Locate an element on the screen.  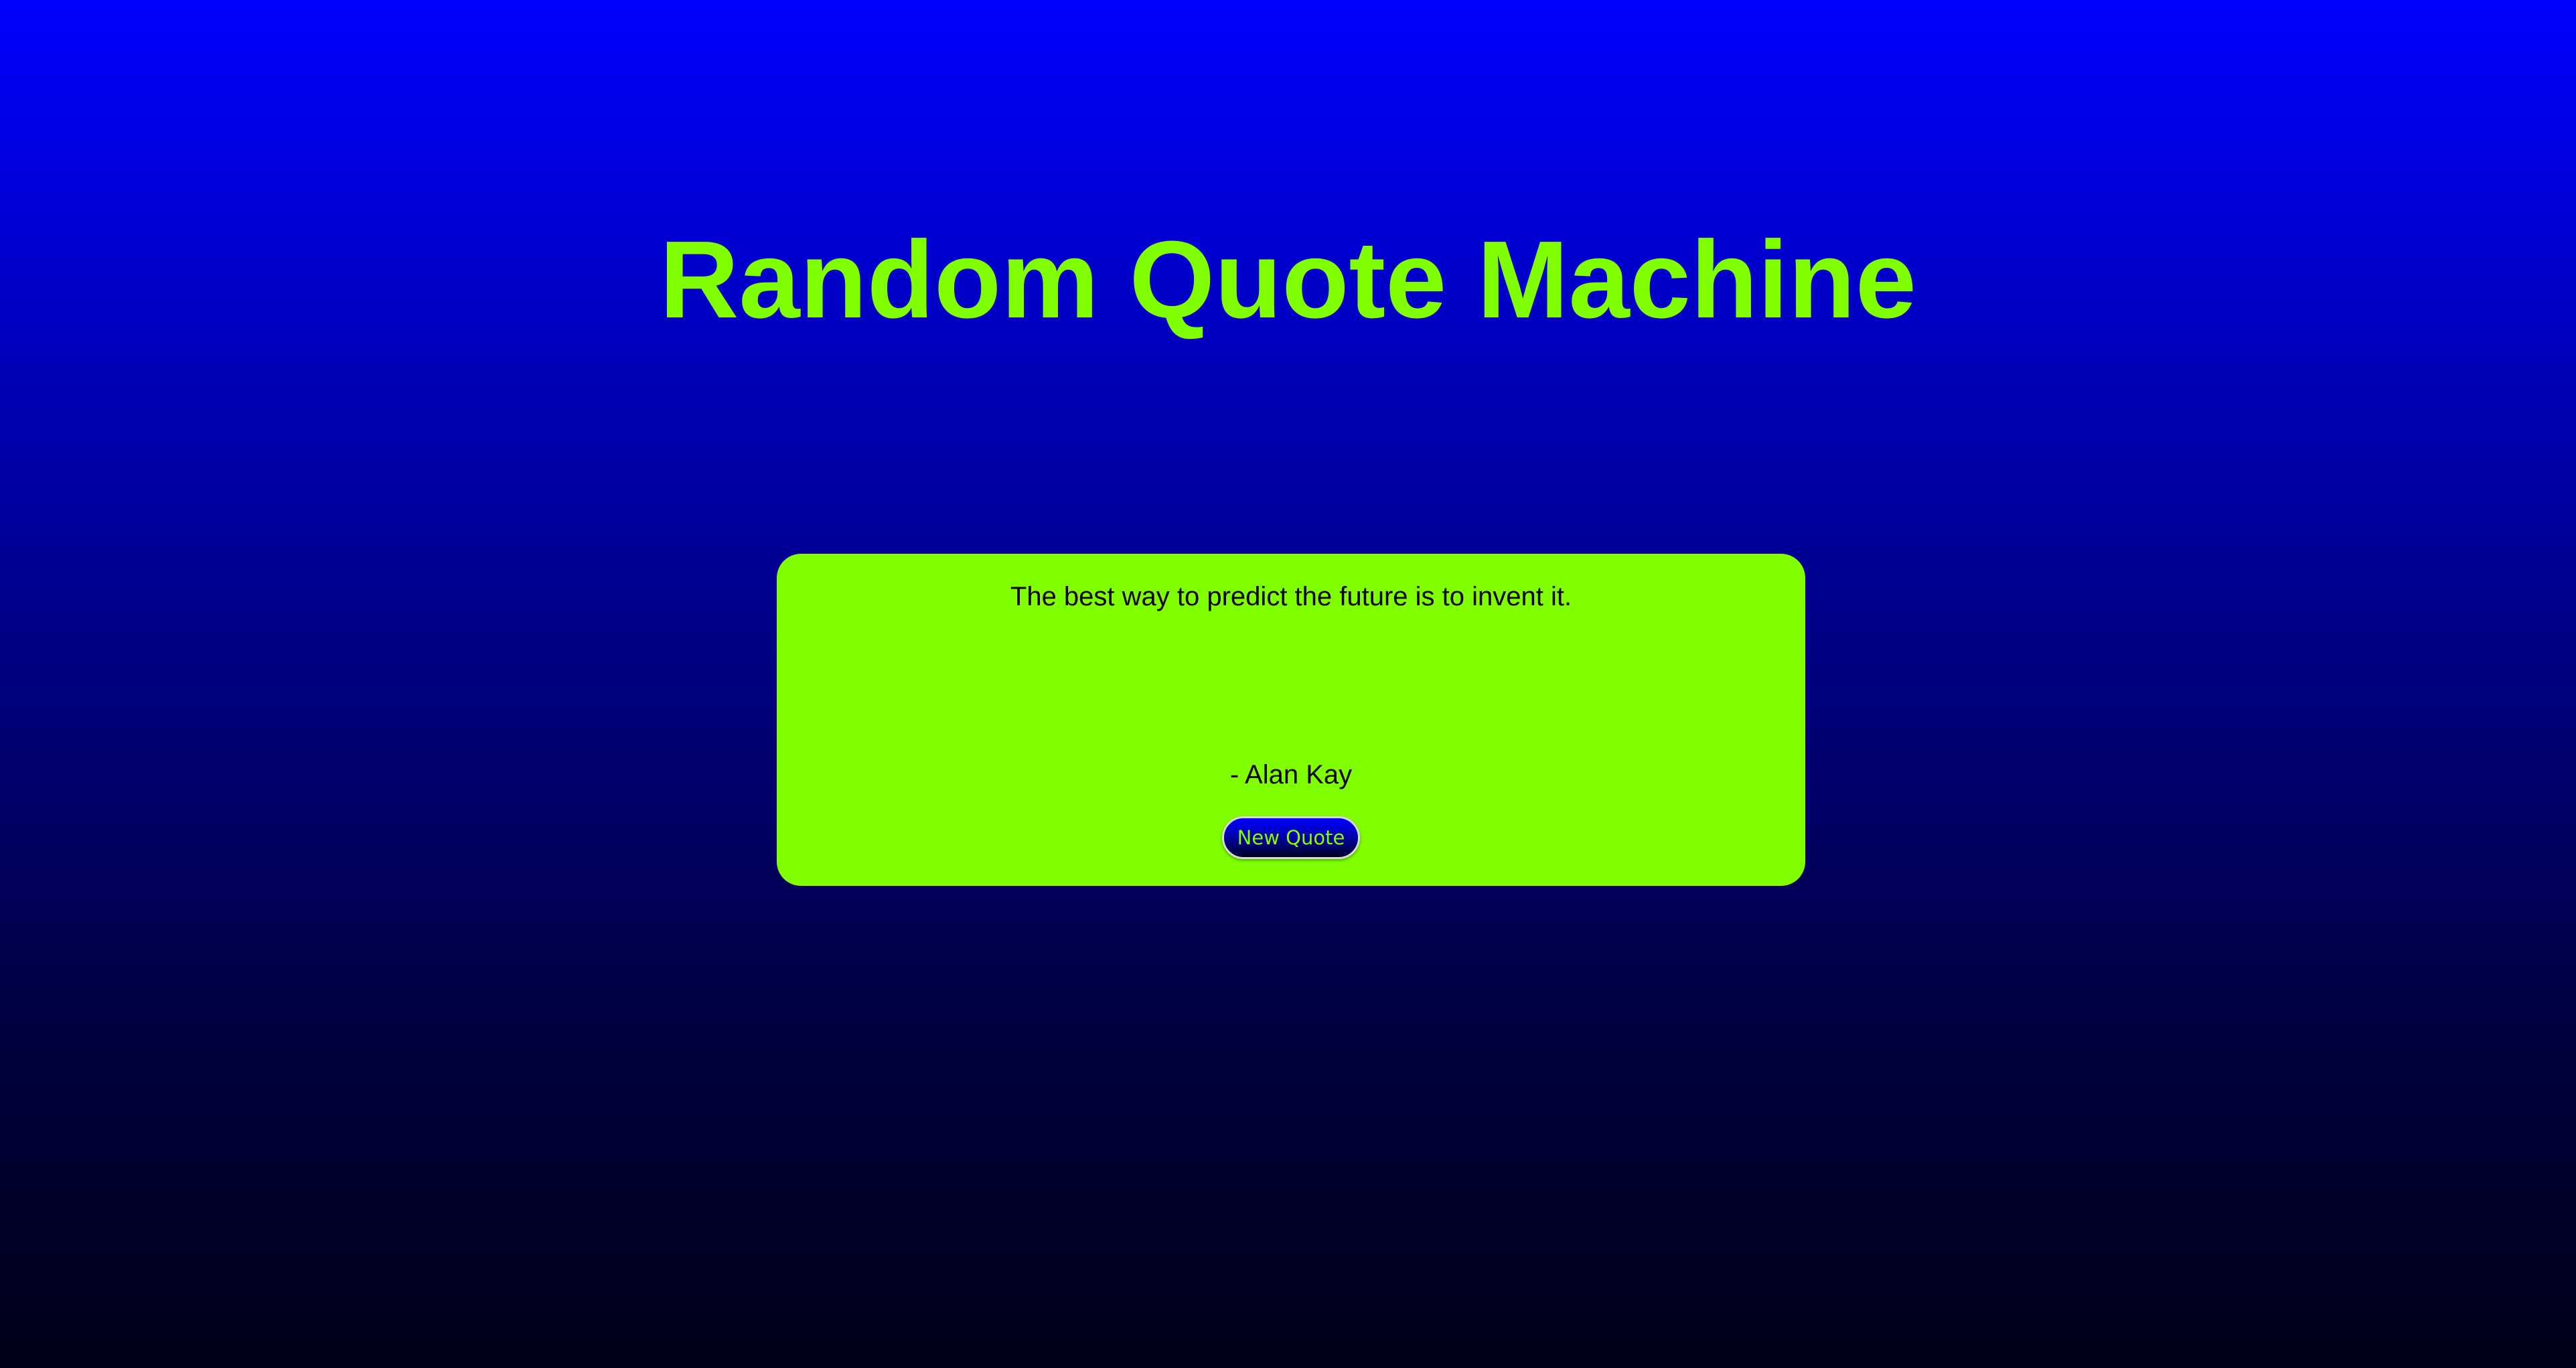
page-title: Random Quote Machine is located at coordinates (1288, 279).